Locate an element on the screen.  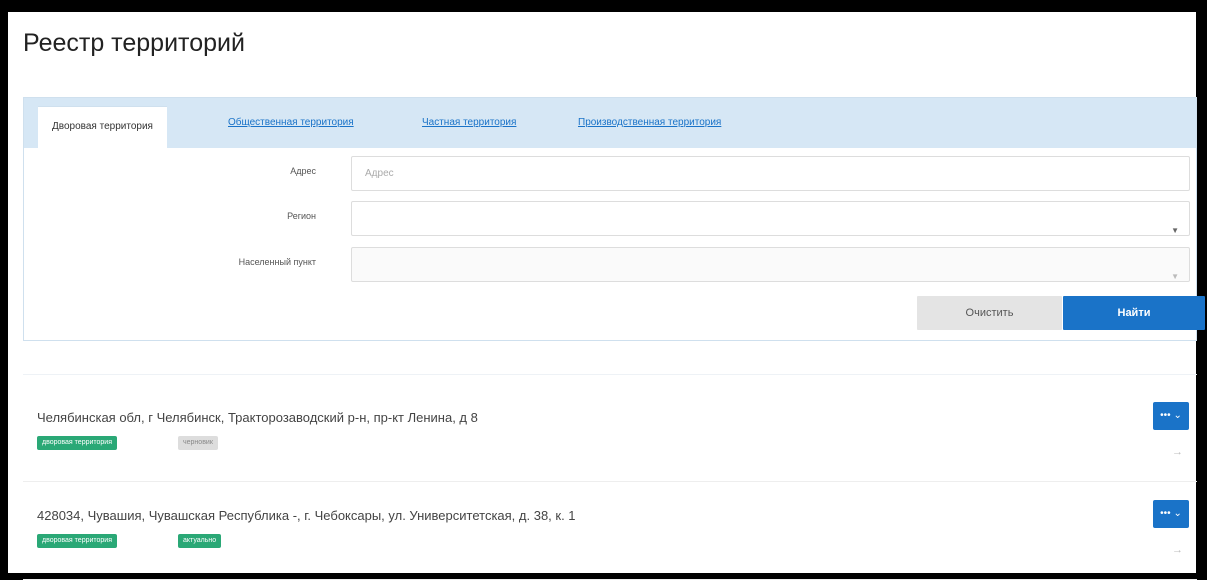
locality-select: ▼ is located at coordinates (770, 264).